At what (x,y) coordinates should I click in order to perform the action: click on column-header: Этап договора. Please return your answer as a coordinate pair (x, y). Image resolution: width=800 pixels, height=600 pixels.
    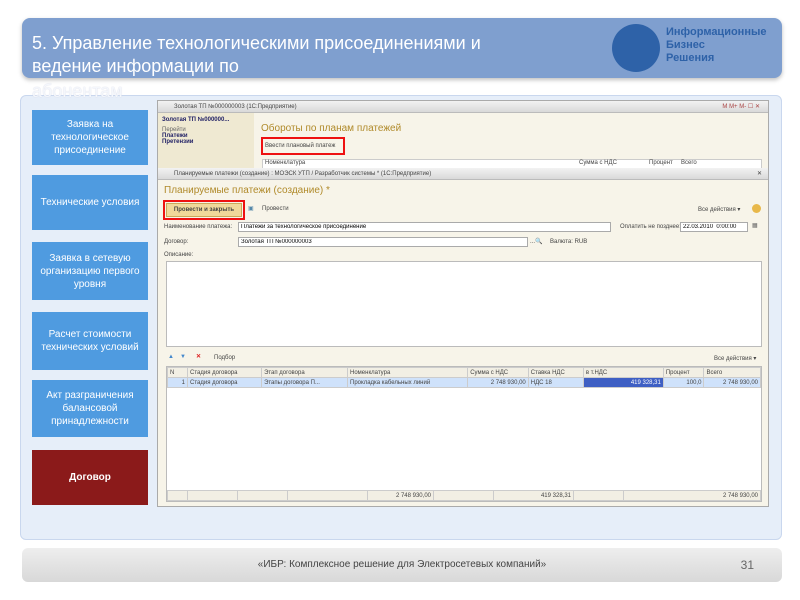
    Looking at the image, I should click on (305, 372).